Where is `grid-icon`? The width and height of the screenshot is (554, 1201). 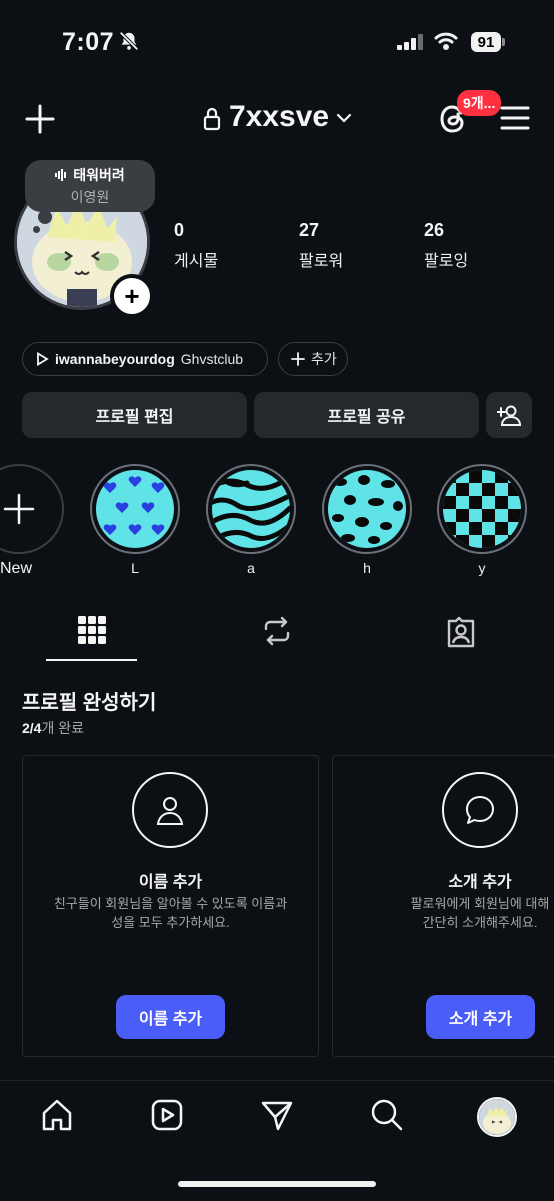 grid-icon is located at coordinates (92, 630).